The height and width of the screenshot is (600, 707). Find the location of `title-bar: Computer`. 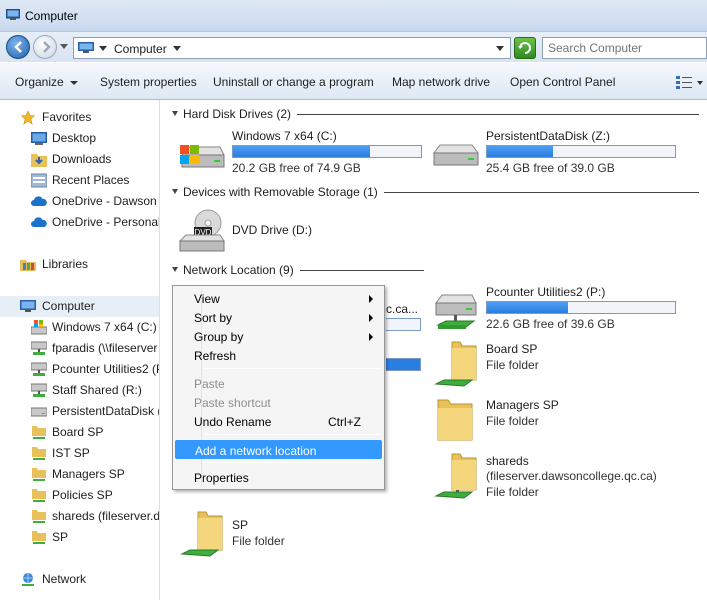

title-bar: Computer is located at coordinates (353, 16).